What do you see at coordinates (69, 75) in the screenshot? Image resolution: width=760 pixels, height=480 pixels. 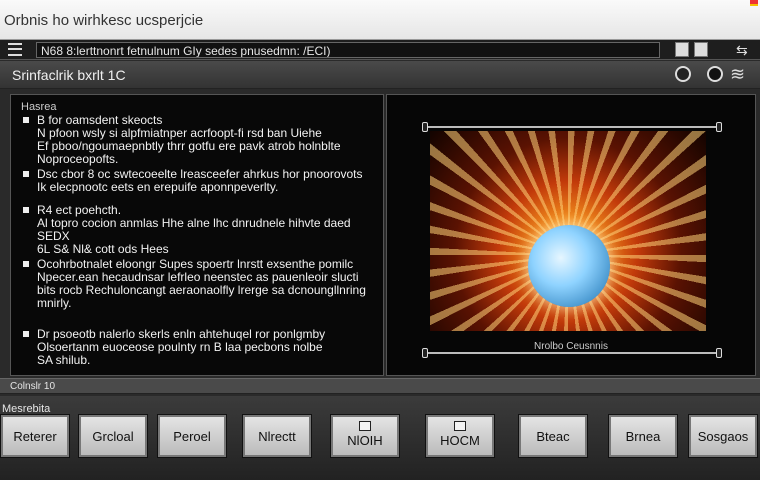 I see `header-title: Srinfaclrik bxrlt 1C` at bounding box center [69, 75].